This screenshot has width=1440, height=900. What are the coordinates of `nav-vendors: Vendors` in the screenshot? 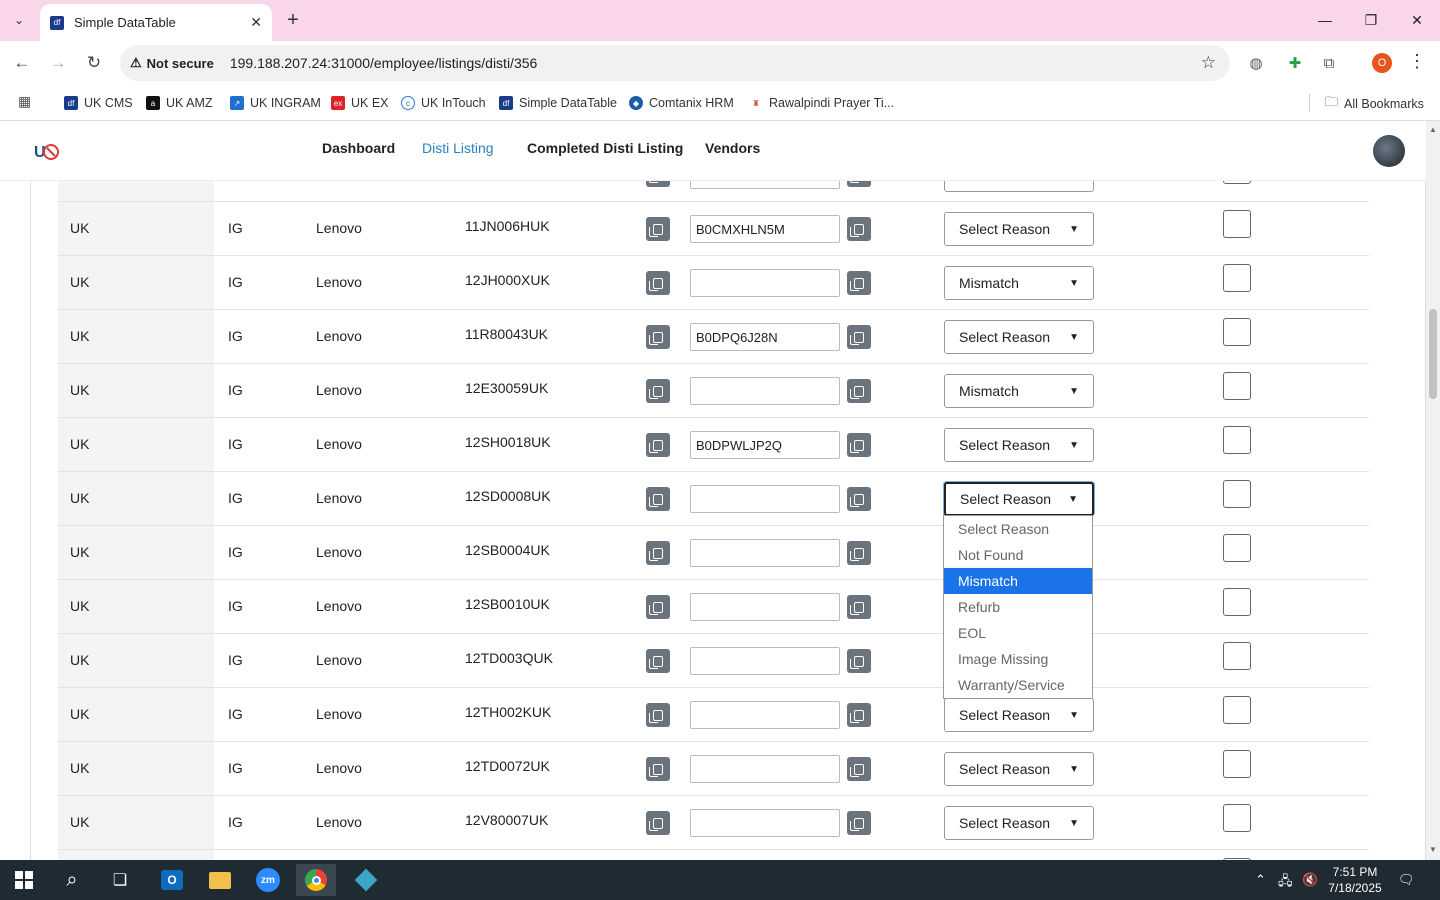 It's located at (732, 148).